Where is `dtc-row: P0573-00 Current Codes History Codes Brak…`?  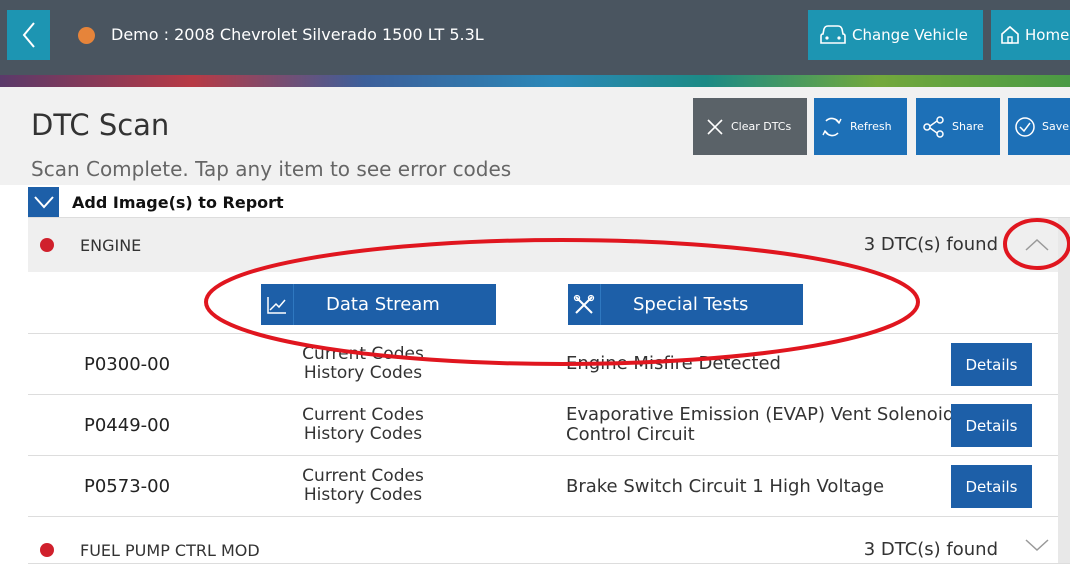 dtc-row: P0573-00 Current Codes History Codes Brak… is located at coordinates (549, 486).